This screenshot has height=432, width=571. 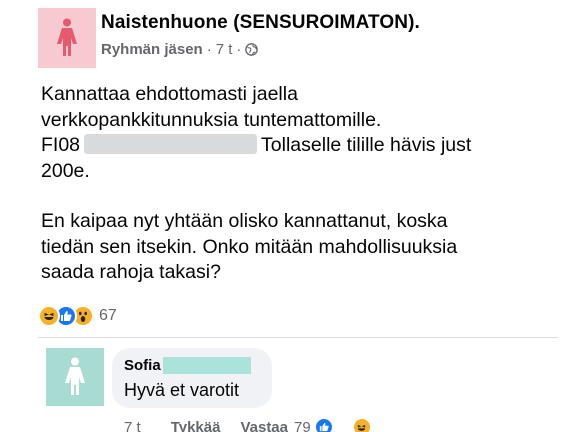 I want to click on group-avatar, so click(x=67, y=38).